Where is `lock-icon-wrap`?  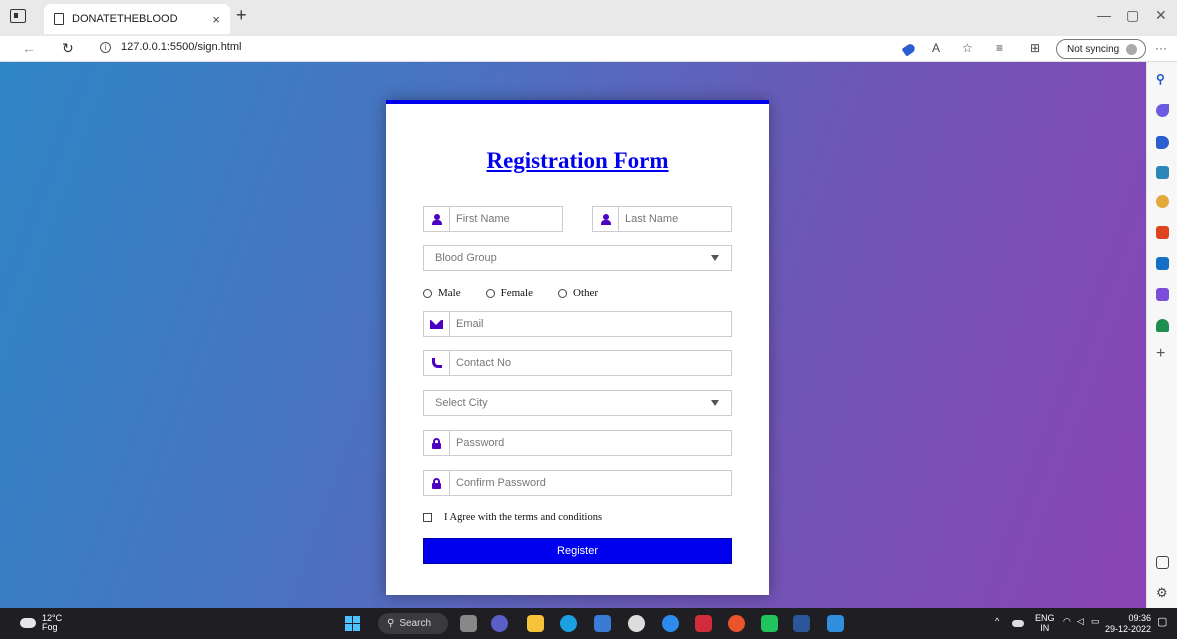
lock-icon-wrap is located at coordinates (437, 443).